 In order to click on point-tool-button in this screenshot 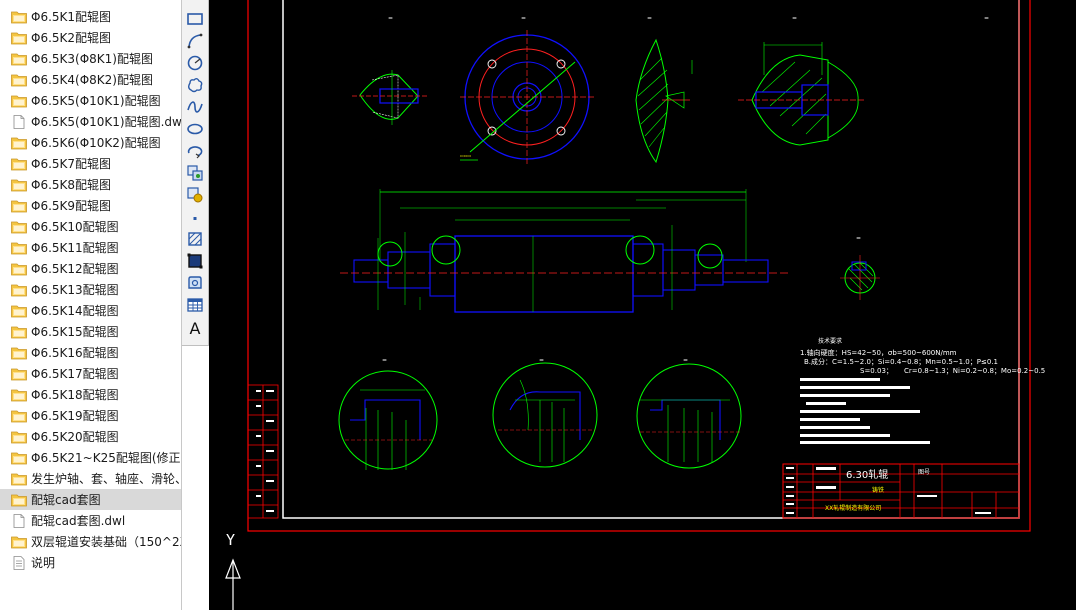, I will do `click(195, 217)`.